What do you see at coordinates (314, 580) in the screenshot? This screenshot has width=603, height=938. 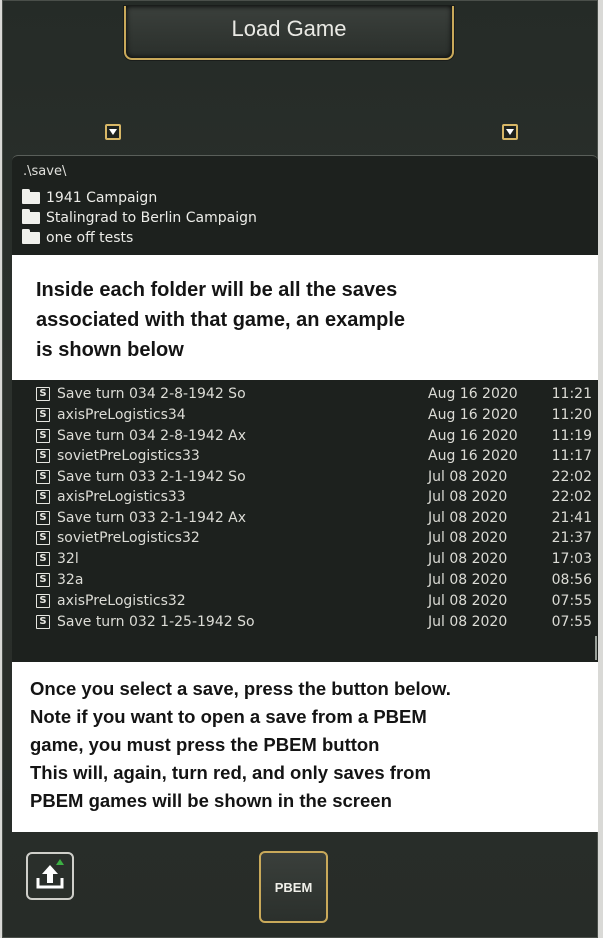 I see `save-row: S 32a Jul 08 2020 08:56` at bounding box center [314, 580].